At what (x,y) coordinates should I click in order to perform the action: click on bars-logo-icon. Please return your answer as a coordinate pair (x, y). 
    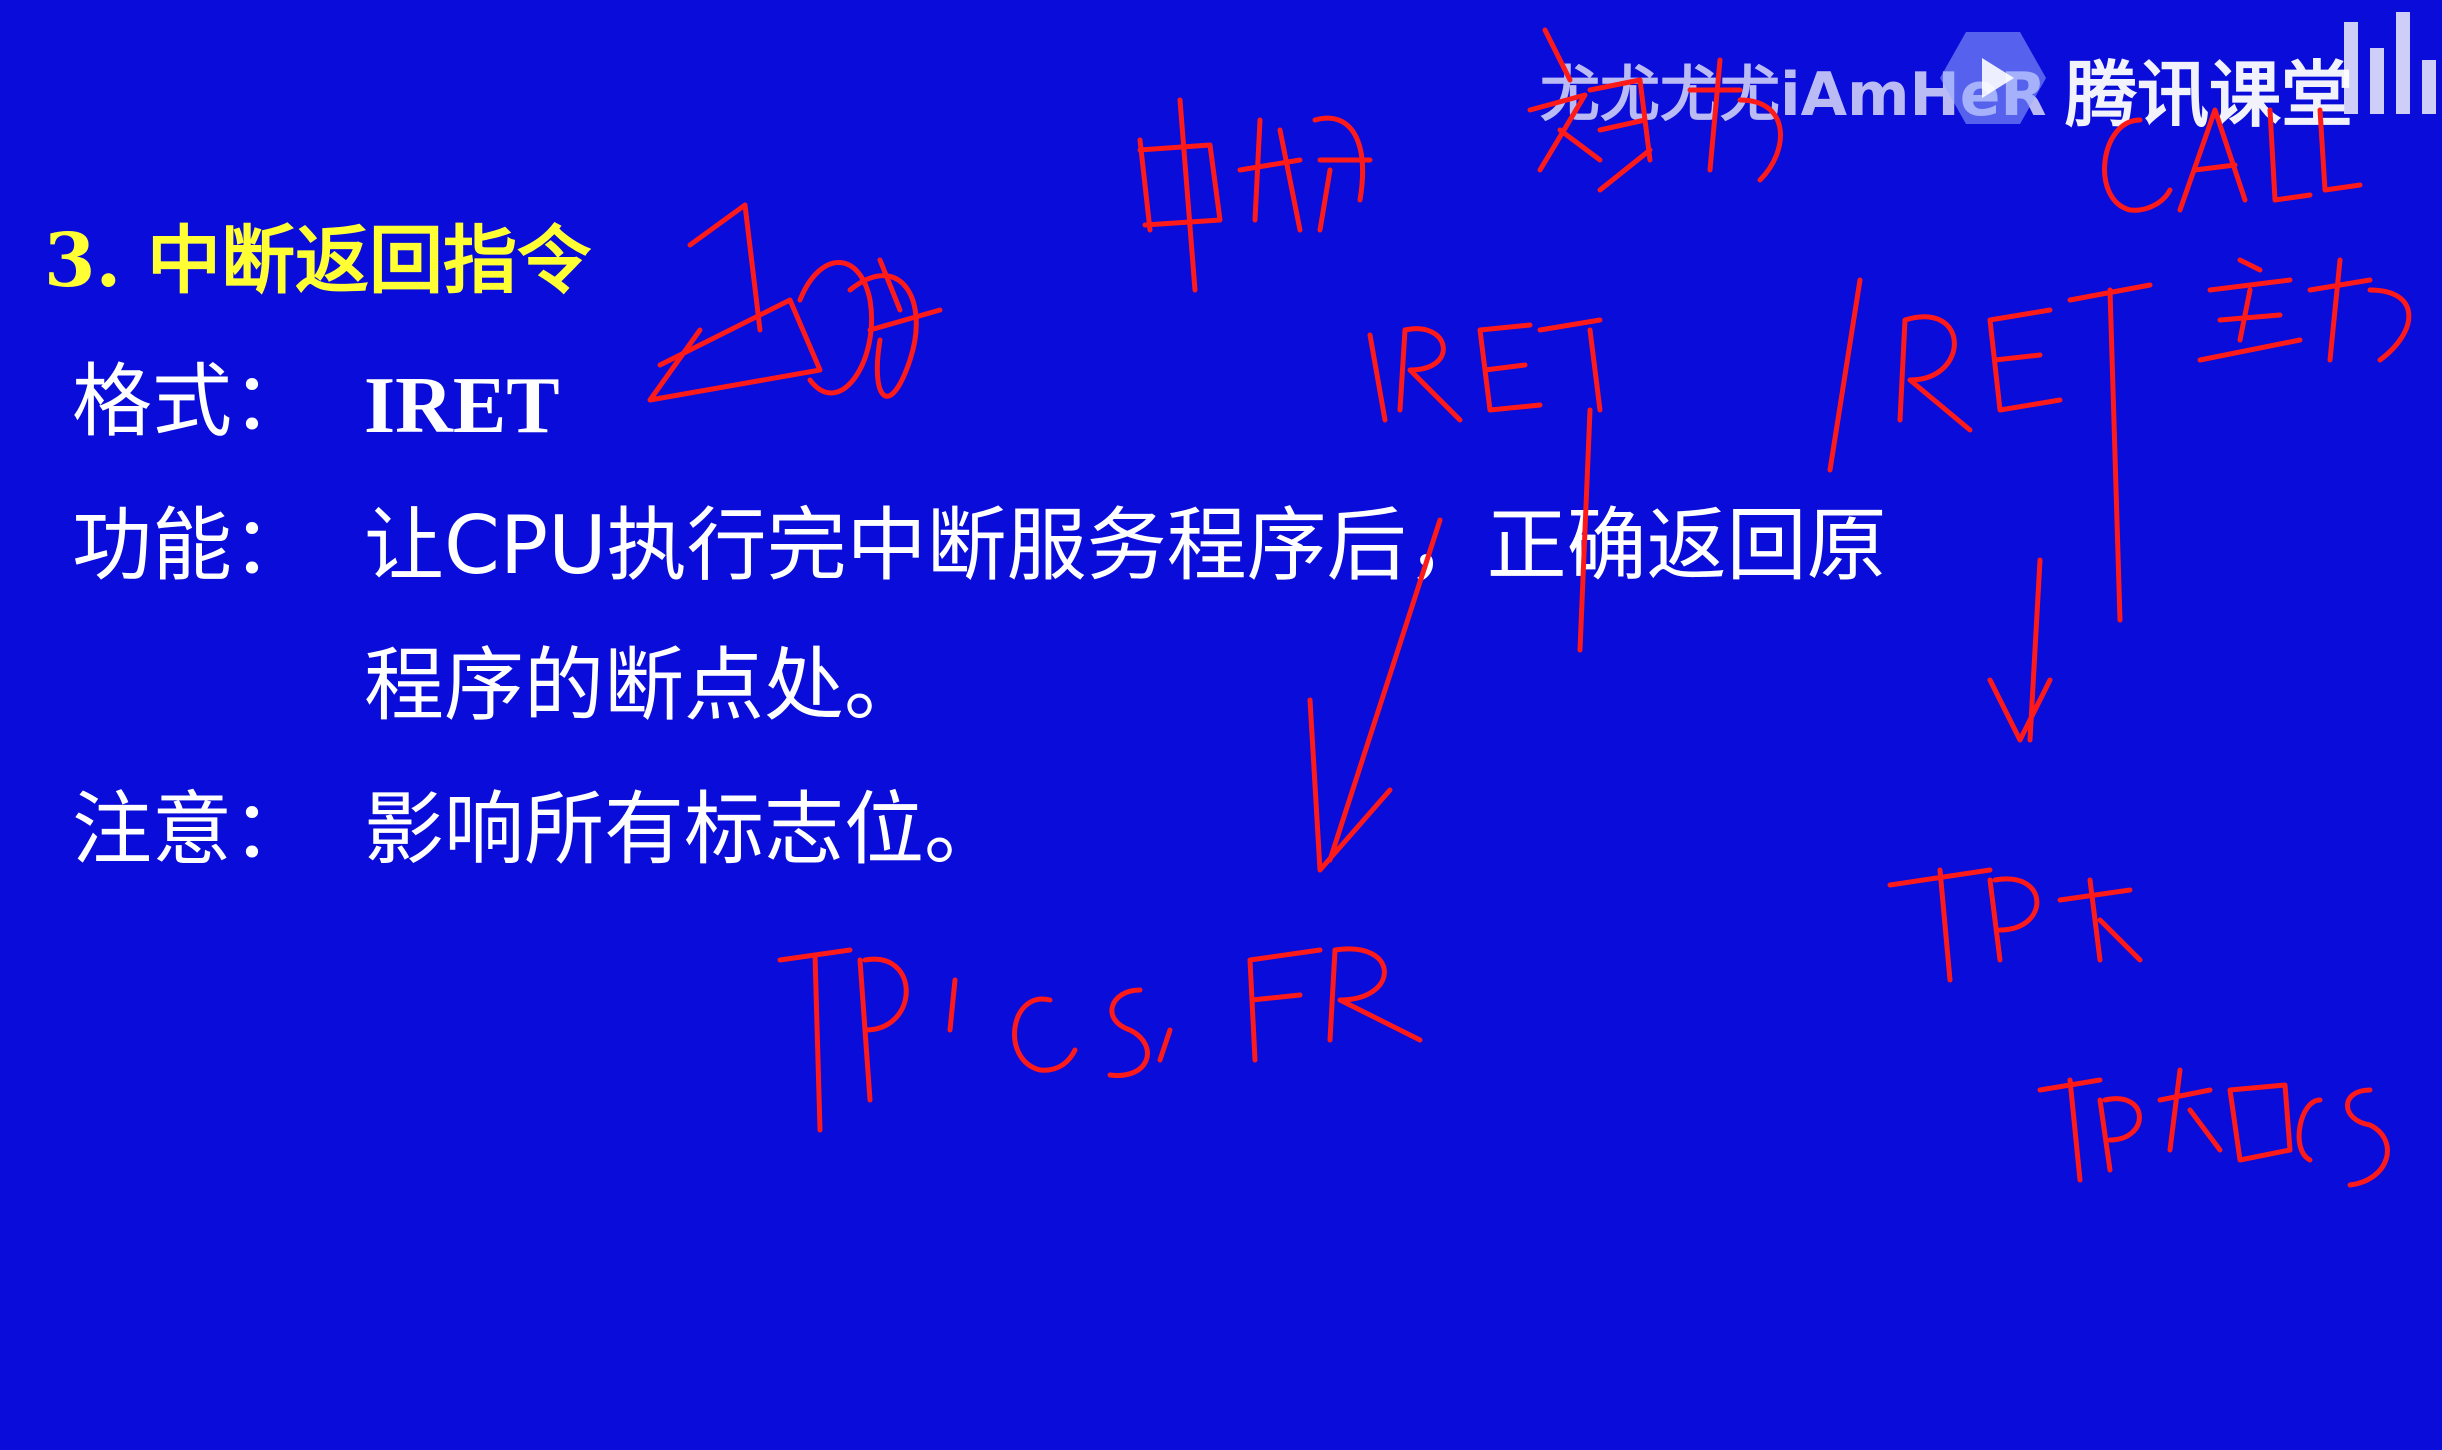
    Looking at the image, I should click on (2390, 63).